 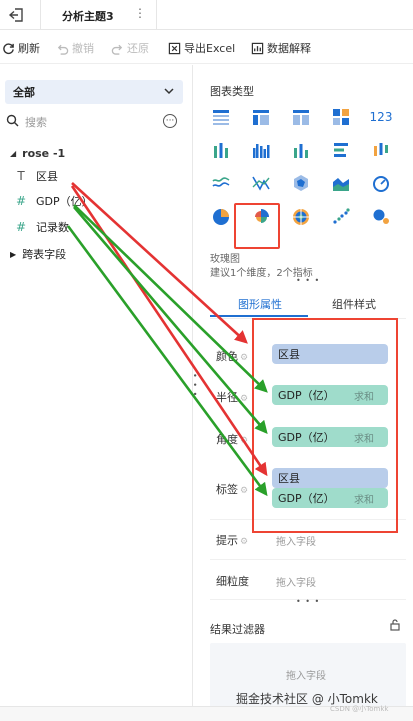 I want to click on toolbar: 刷新 撤销 还原 导出Excel 数据解释, so click(x=206, y=47).